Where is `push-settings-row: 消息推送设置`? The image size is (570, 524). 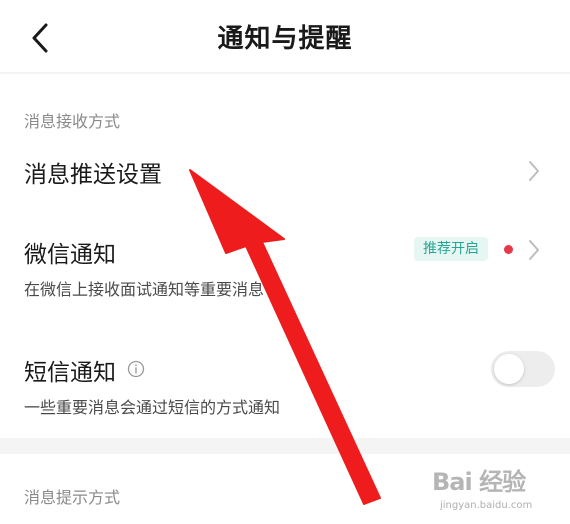
push-settings-row: 消息推送设置 is located at coordinates (285, 171).